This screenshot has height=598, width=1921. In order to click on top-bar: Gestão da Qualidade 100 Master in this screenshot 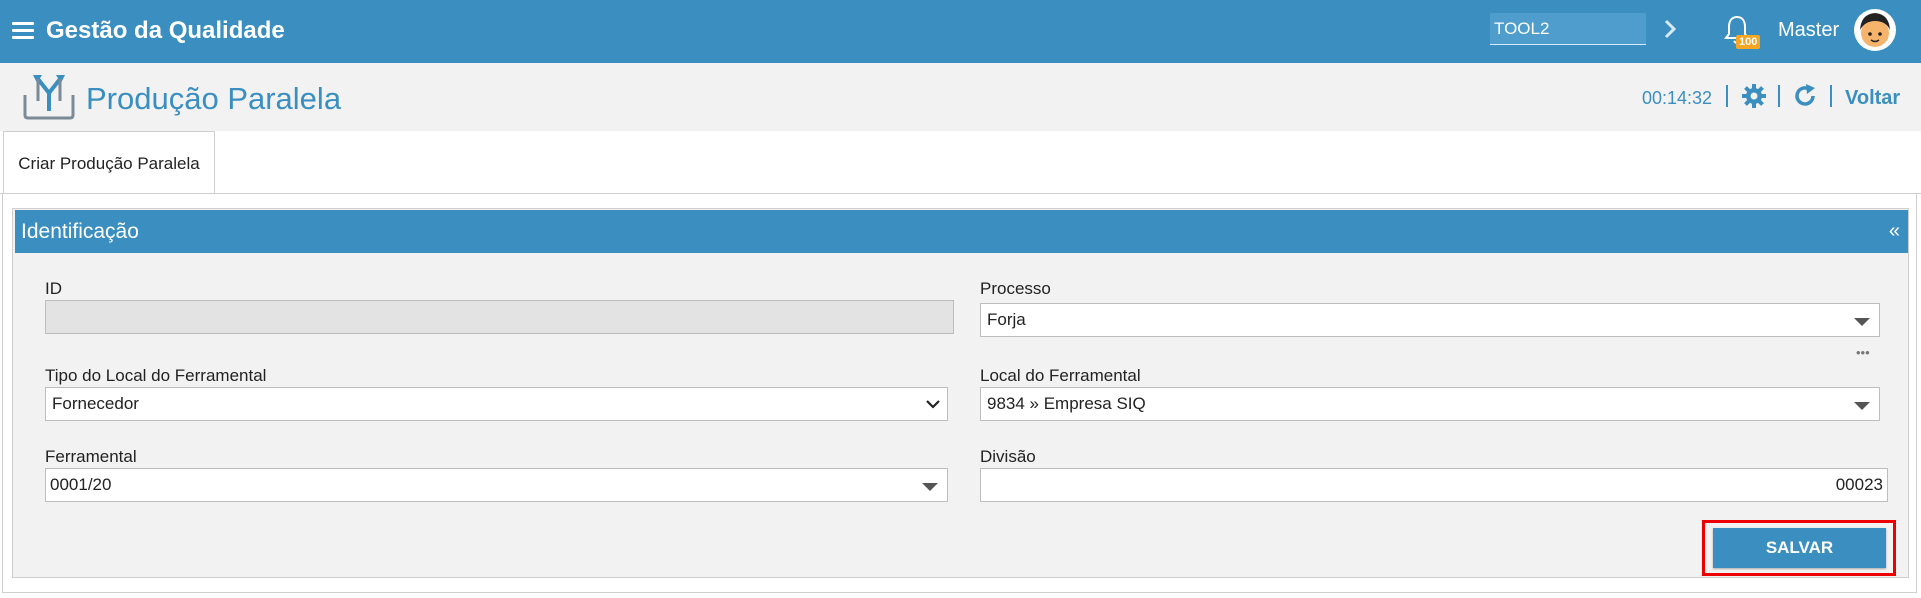, I will do `click(960, 31)`.